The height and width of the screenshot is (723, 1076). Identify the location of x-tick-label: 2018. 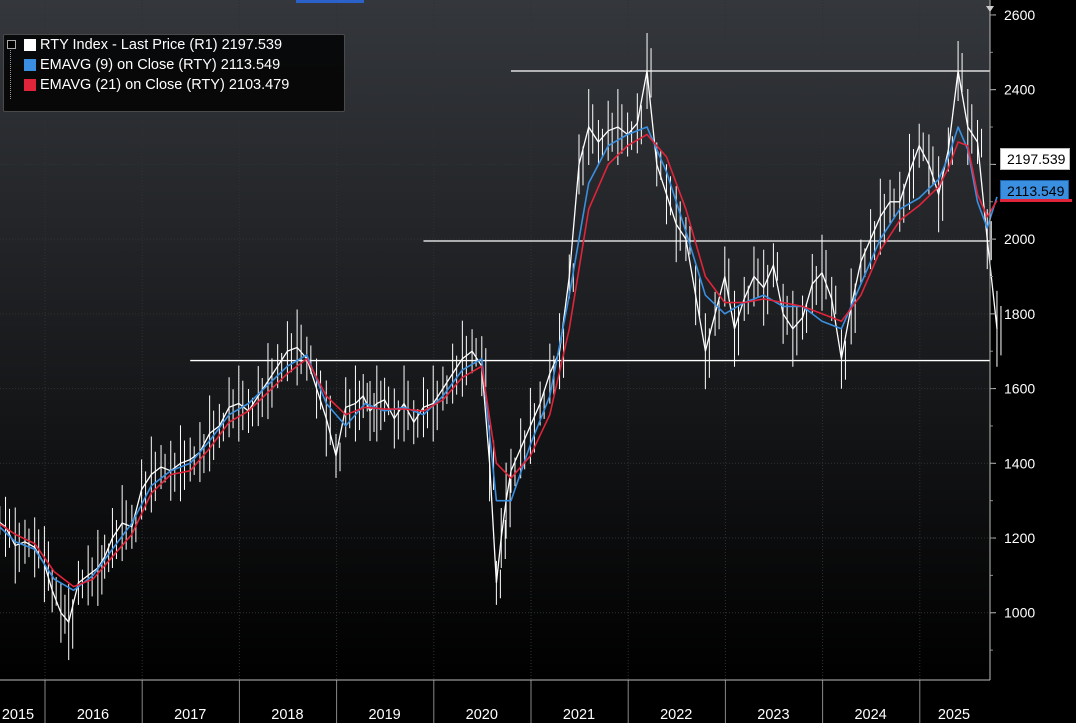
(287, 715).